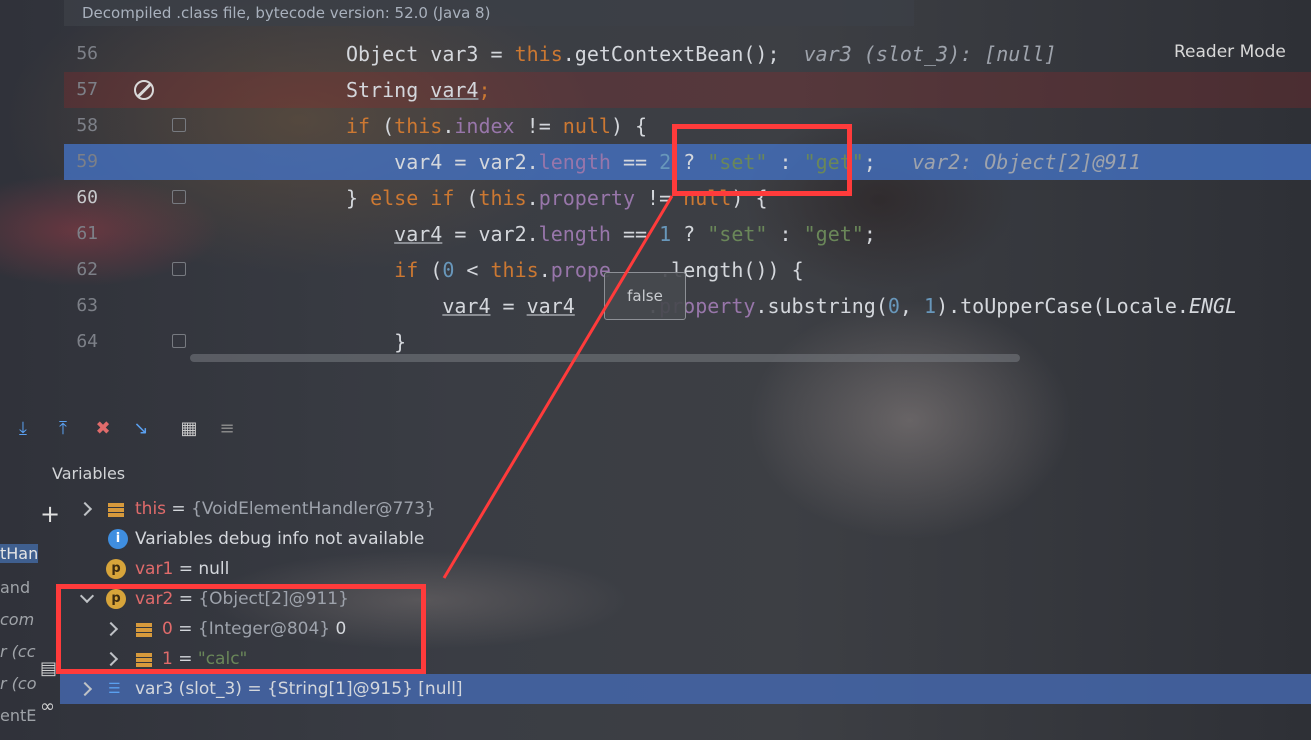 The width and height of the screenshot is (1311, 740). I want to click on frame-item: entE, so click(18, 715).